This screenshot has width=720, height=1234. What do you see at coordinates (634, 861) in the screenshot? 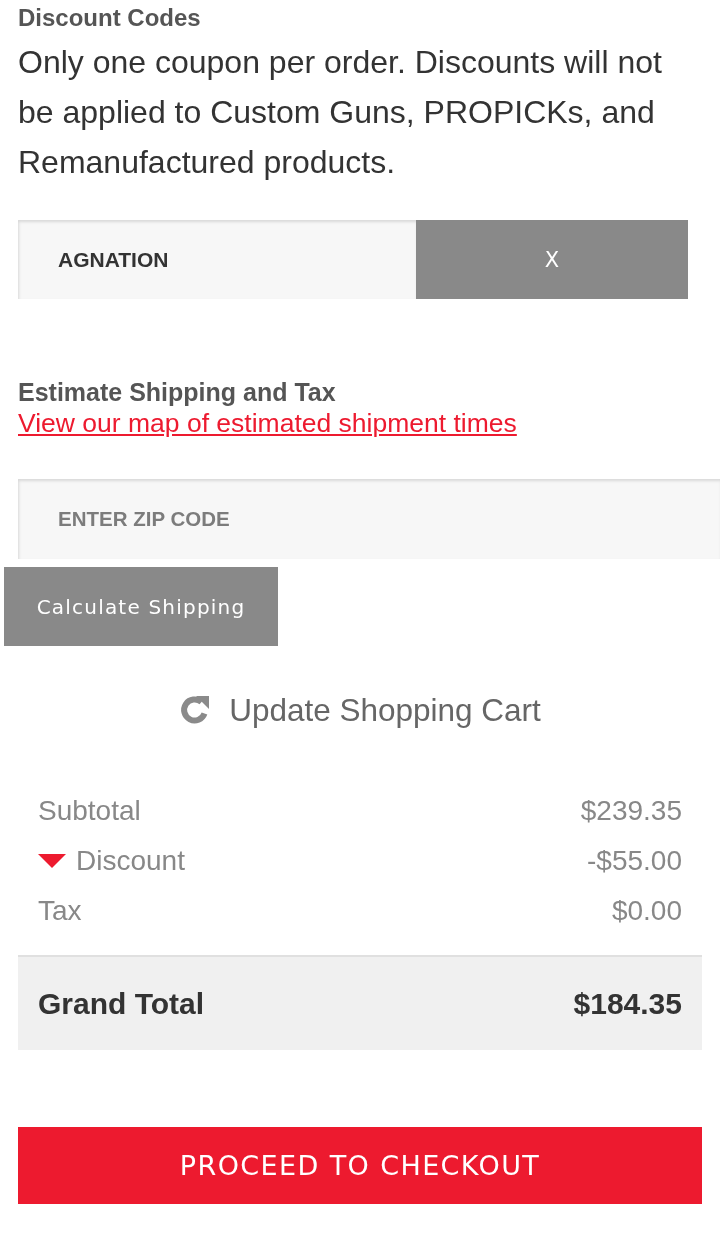
I see `total-value: -$55.00` at bounding box center [634, 861].